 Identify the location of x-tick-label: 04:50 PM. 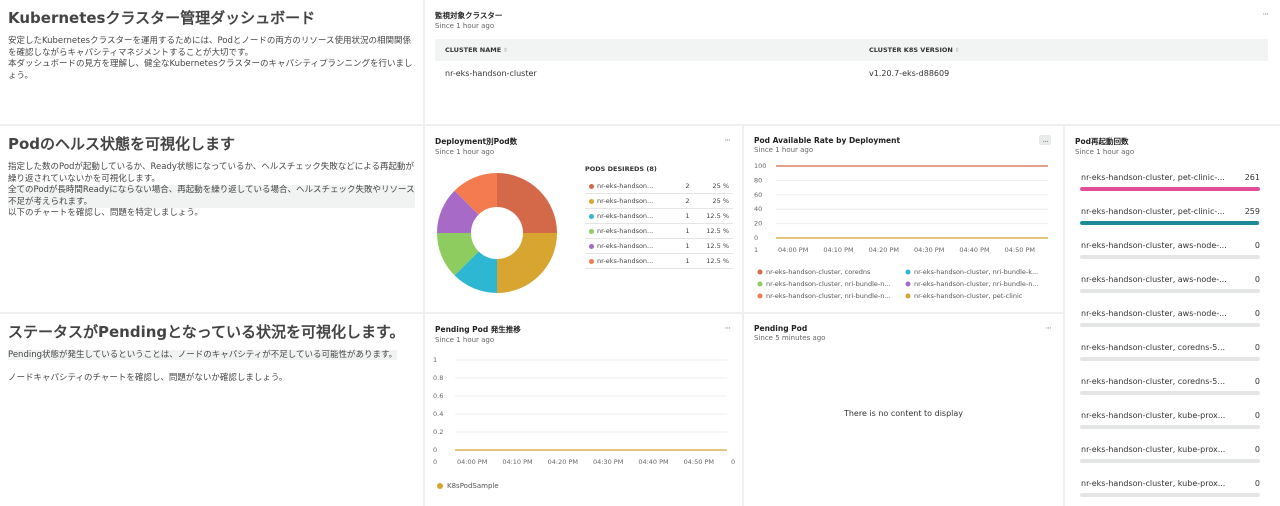
(1020, 250).